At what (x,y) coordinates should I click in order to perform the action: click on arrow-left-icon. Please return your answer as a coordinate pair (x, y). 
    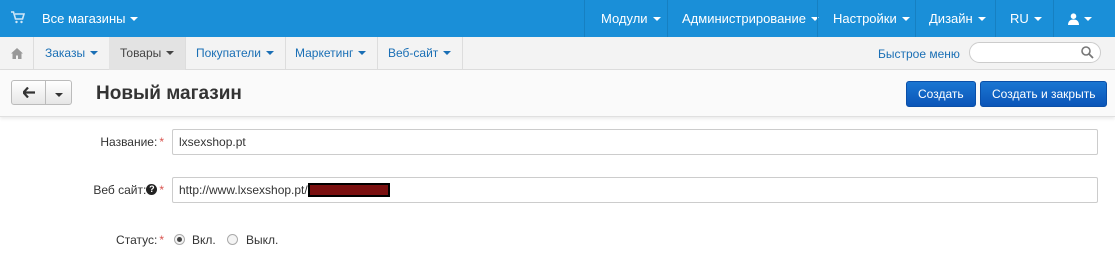
    Looking at the image, I should click on (29, 92).